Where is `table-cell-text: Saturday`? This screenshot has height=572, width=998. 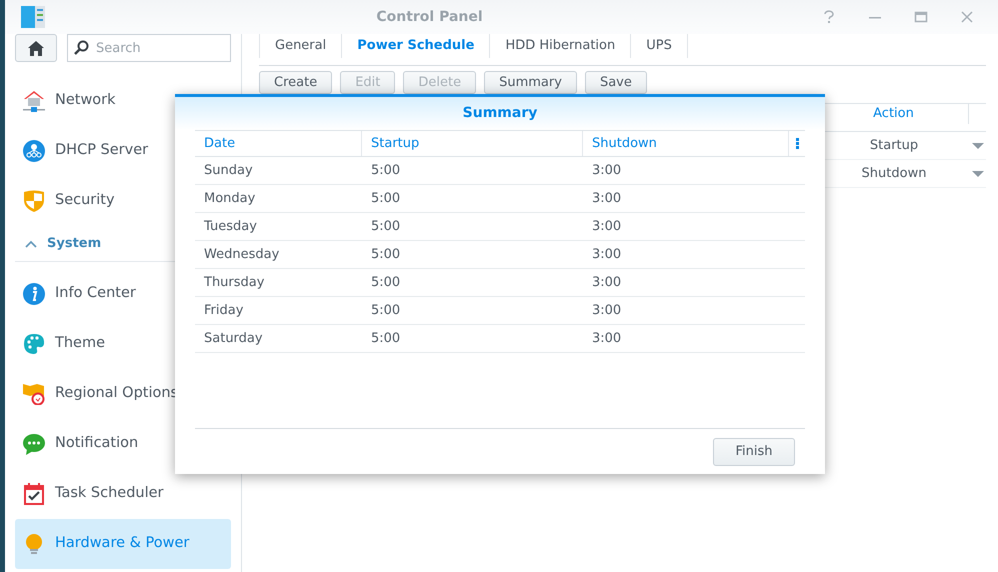
table-cell-text: Saturday is located at coordinates (233, 339).